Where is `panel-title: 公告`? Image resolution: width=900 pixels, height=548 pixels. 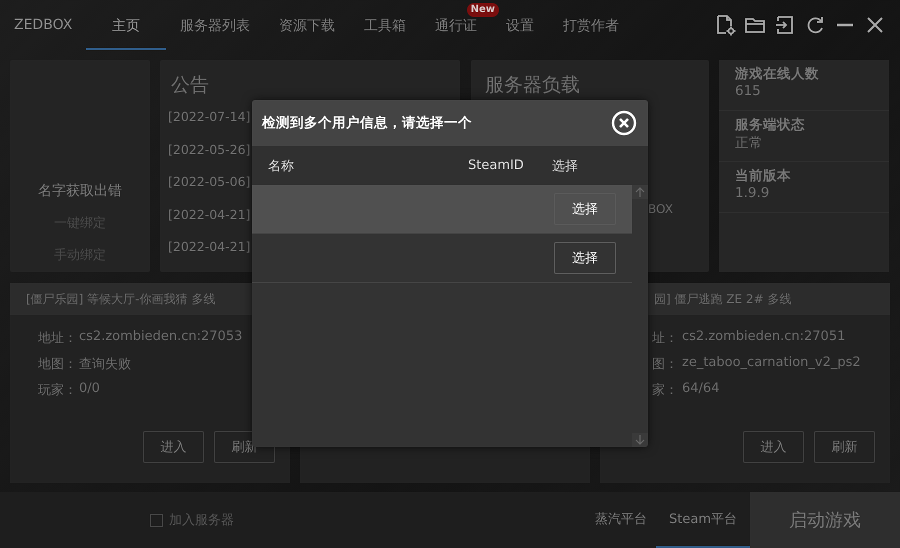
panel-title: 公告 is located at coordinates (190, 85).